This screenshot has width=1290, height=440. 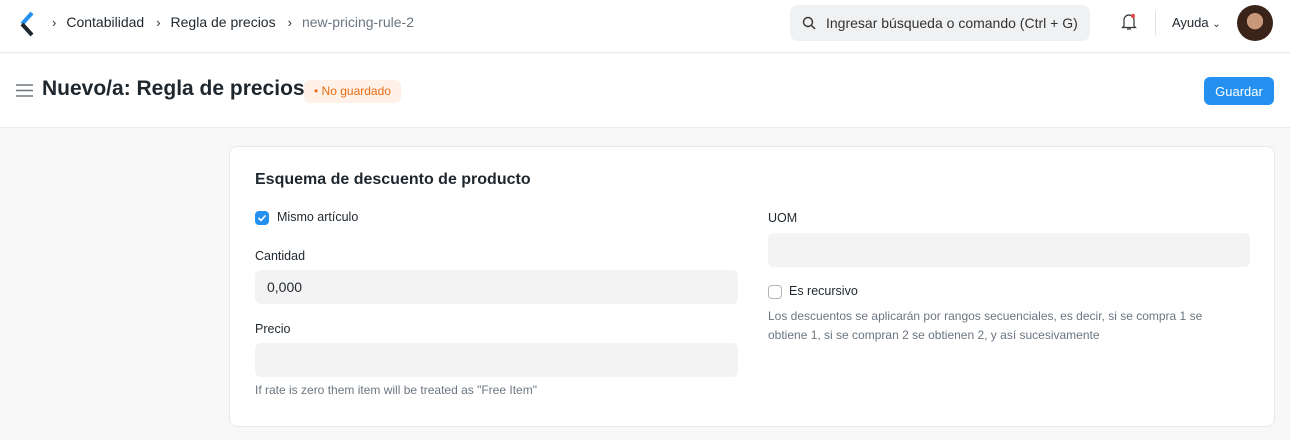 What do you see at coordinates (105, 22) in the screenshot?
I see `breadcrumb-contabilidad: Contabilidad` at bounding box center [105, 22].